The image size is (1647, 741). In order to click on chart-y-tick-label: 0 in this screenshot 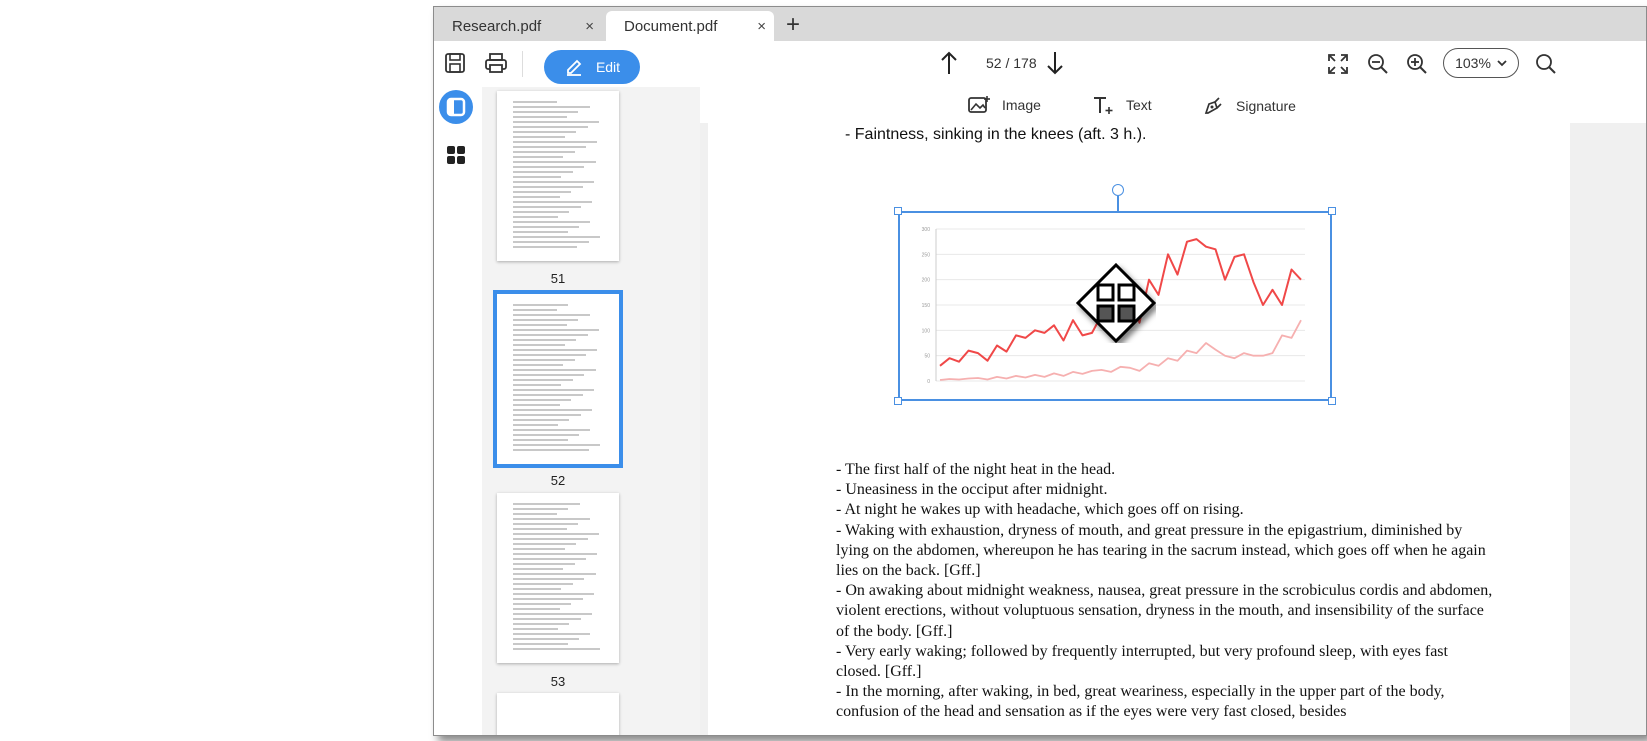, I will do `click(928, 382)`.